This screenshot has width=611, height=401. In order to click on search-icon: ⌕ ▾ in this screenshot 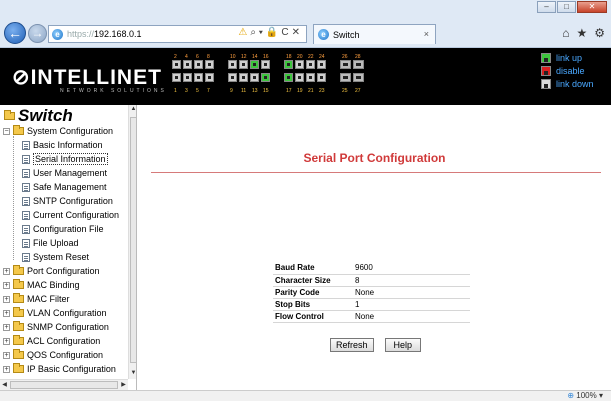, I will do `click(256, 32)`.